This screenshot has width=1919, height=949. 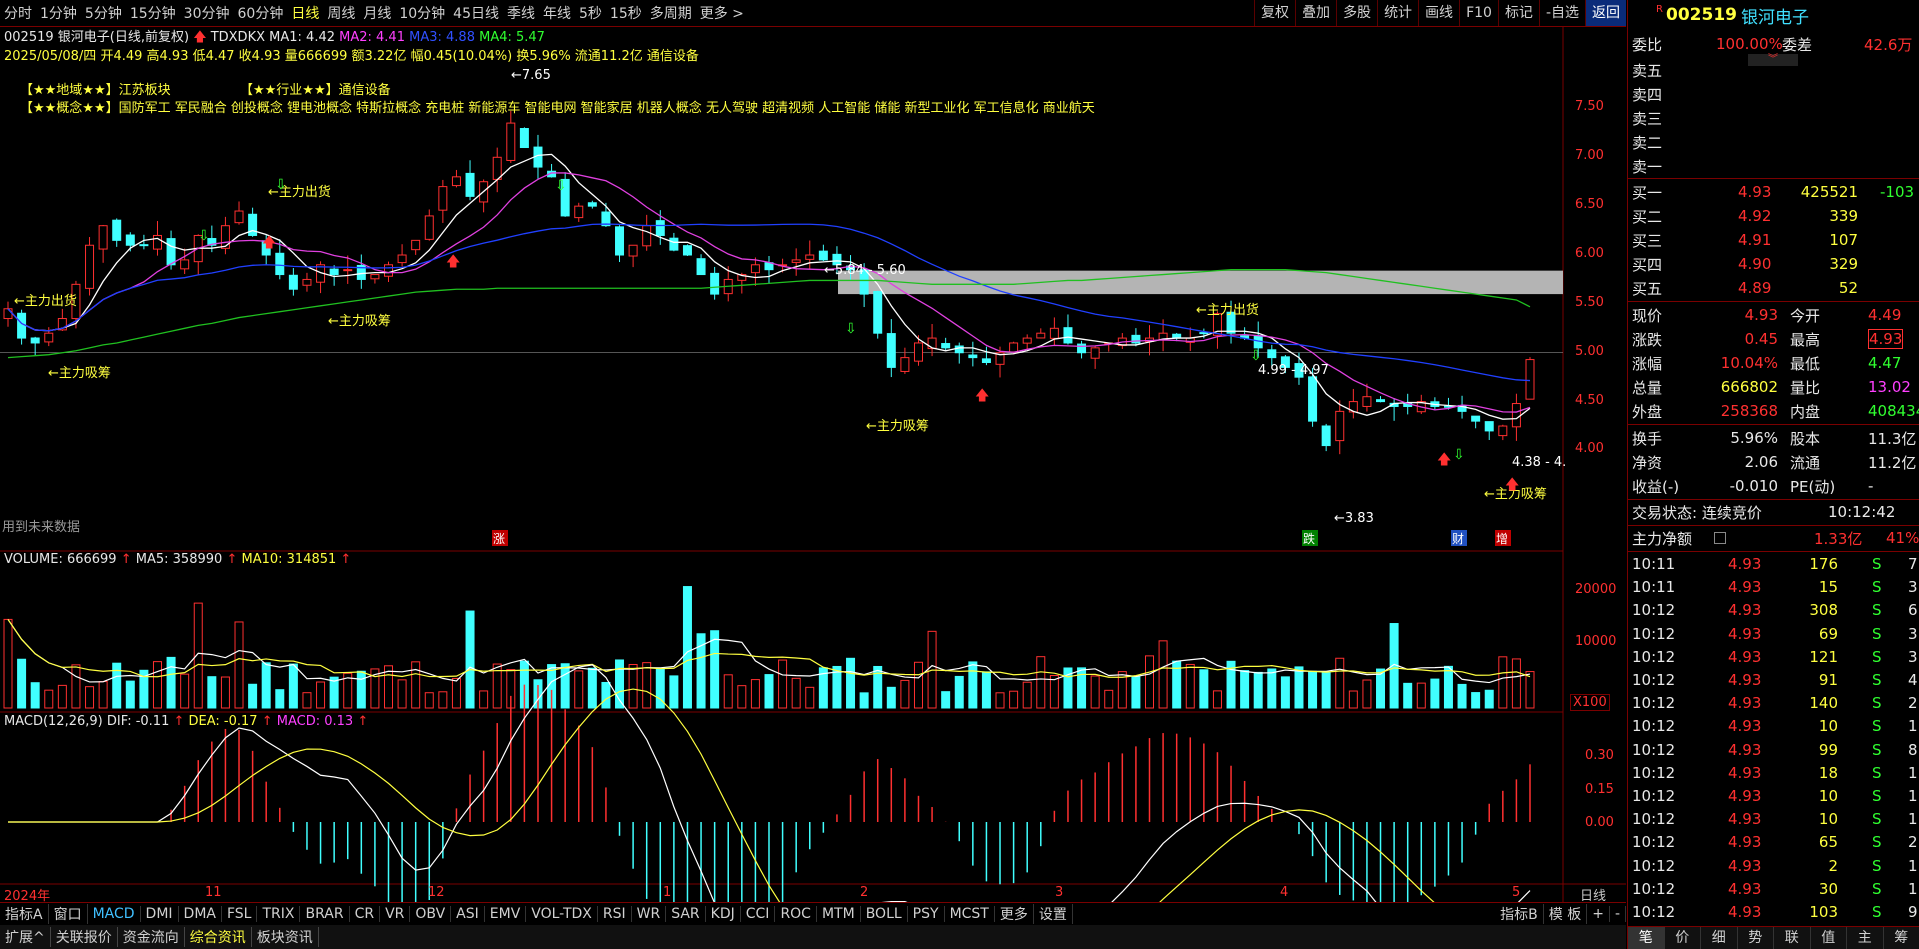 I want to click on stat2-value: -0.010, so click(x=1753, y=486).